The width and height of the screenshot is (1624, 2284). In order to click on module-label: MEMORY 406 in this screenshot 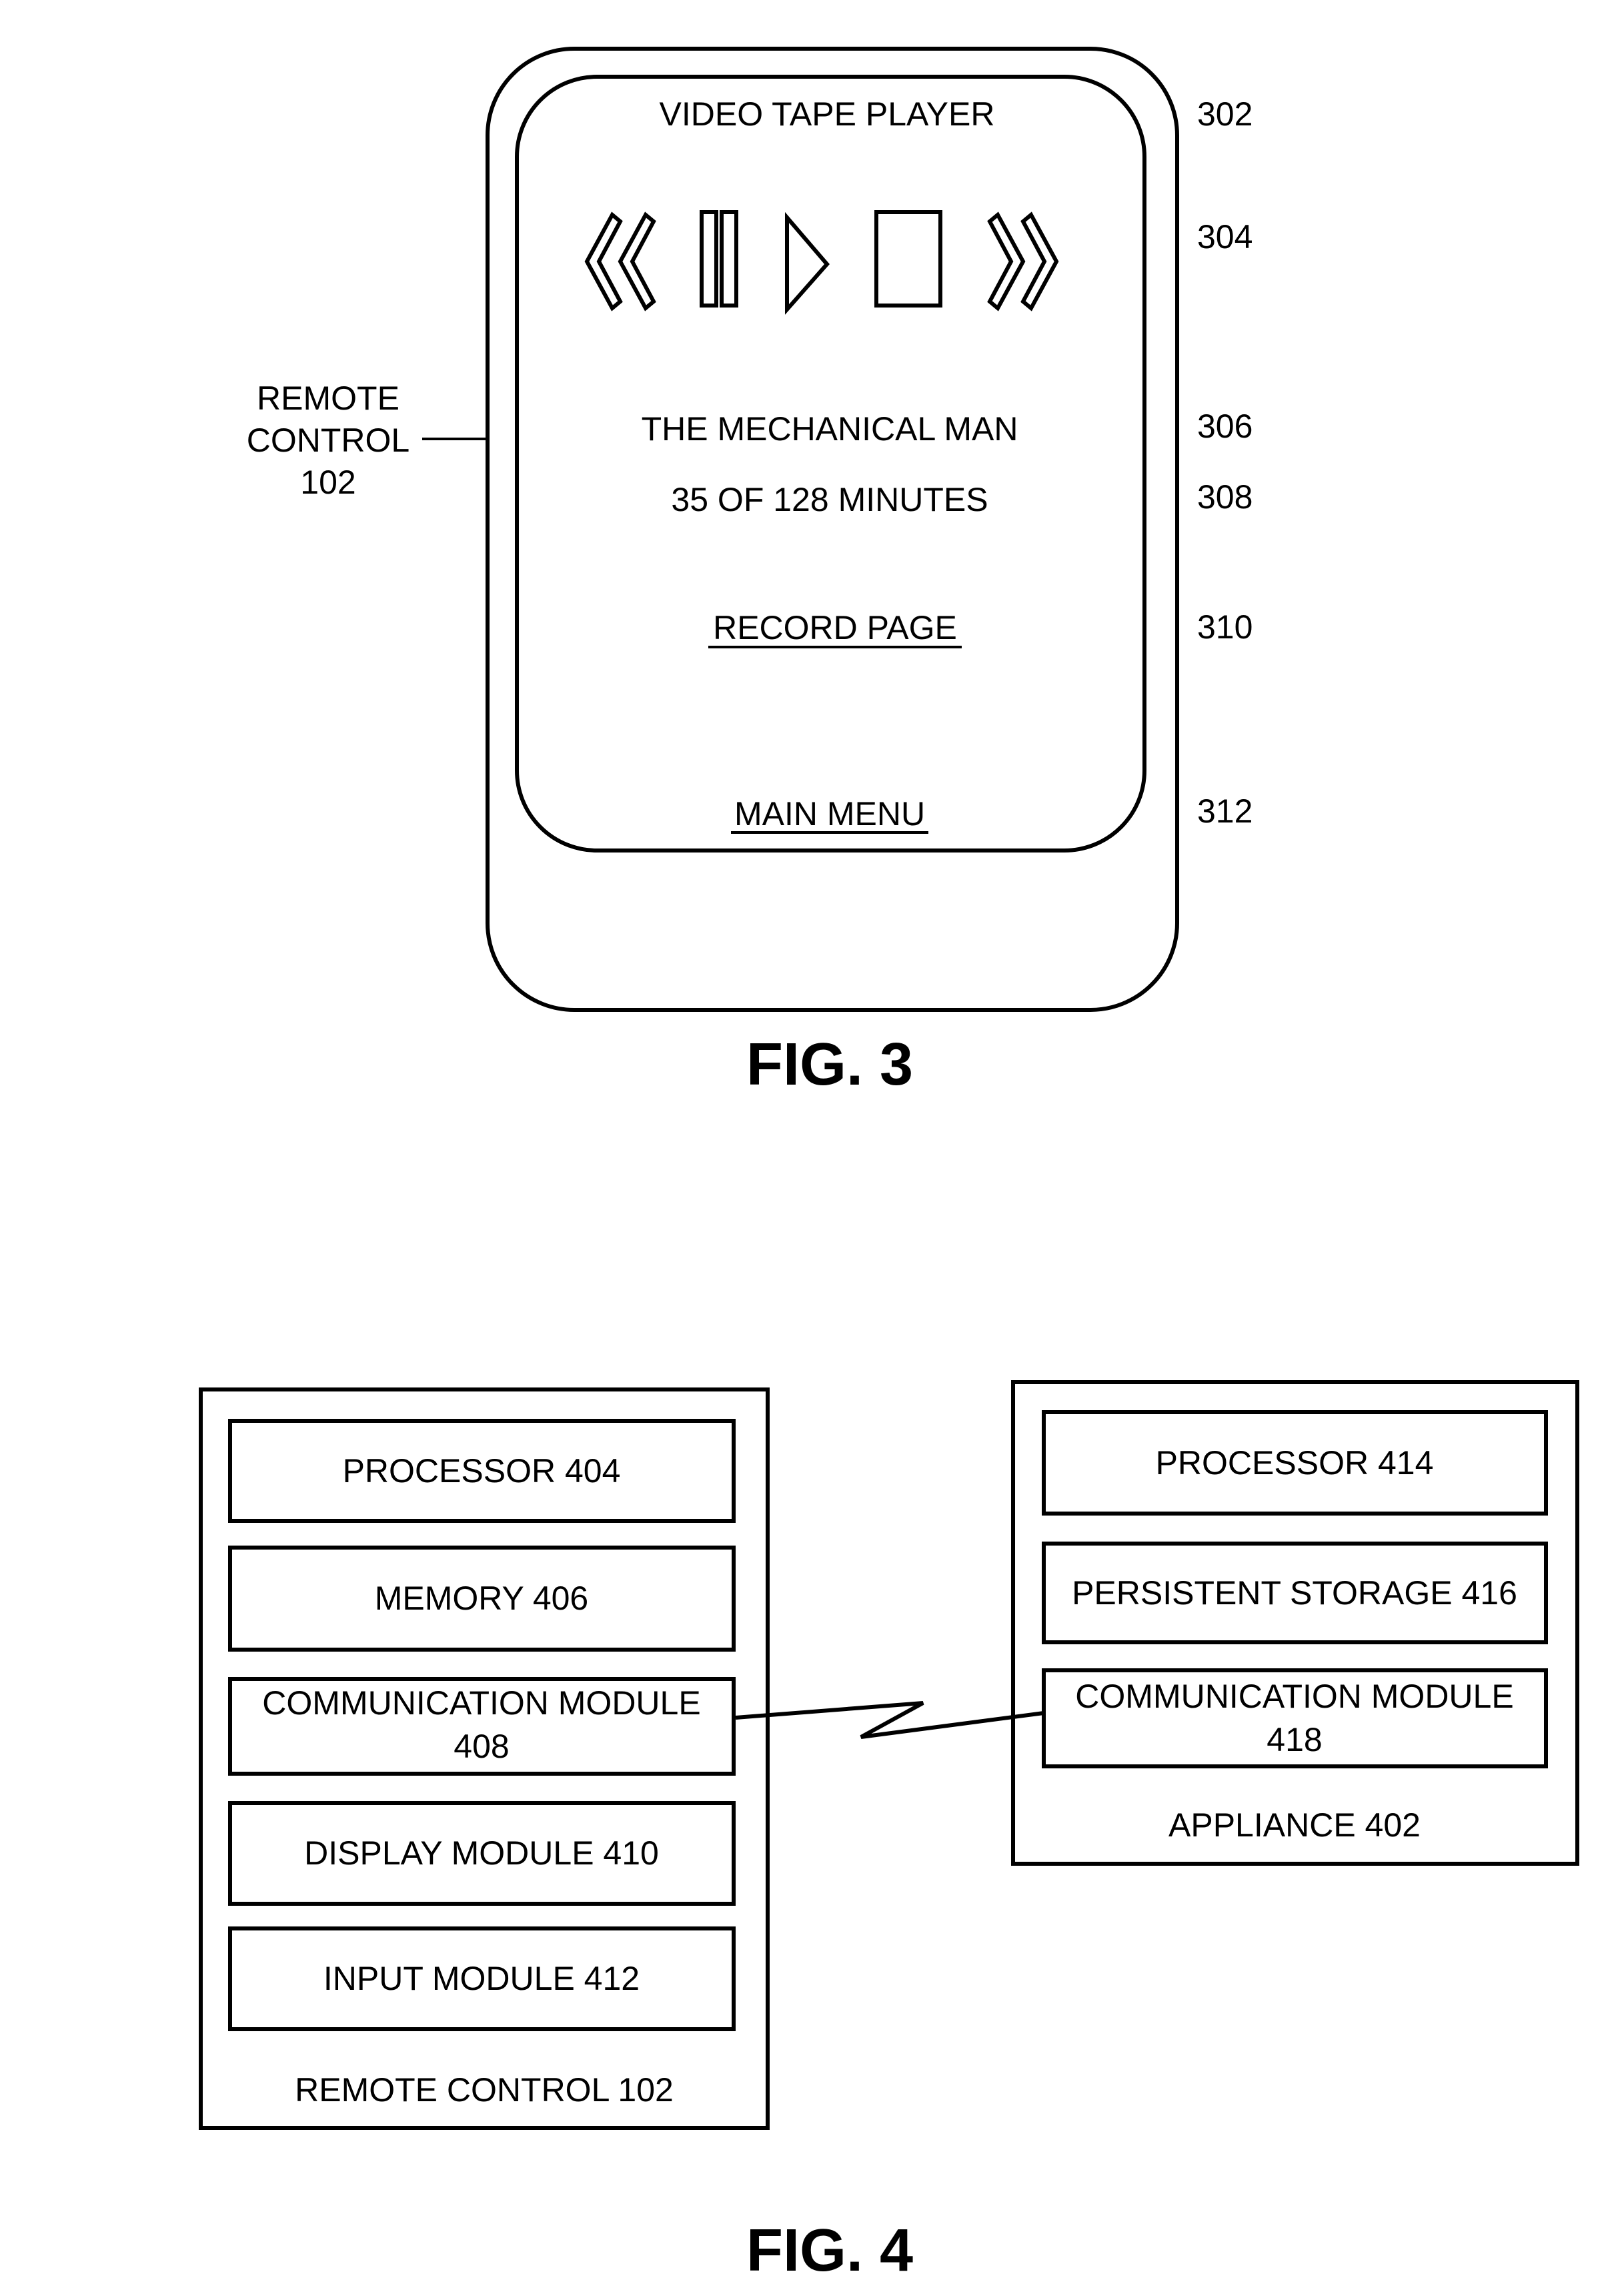, I will do `click(482, 1598)`.